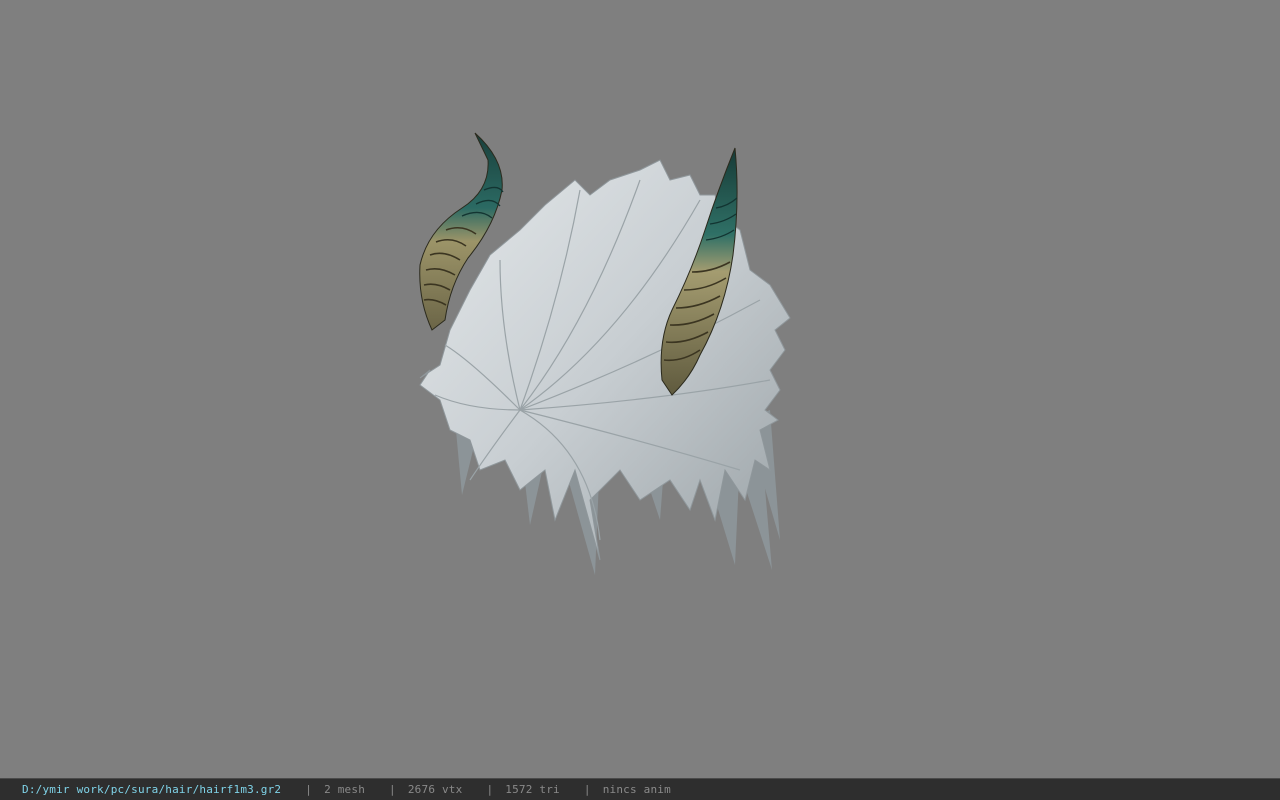 The height and width of the screenshot is (800, 1280). Describe the element at coordinates (435, 789) in the screenshot. I see `vertex-count: 2676 vtx` at that location.